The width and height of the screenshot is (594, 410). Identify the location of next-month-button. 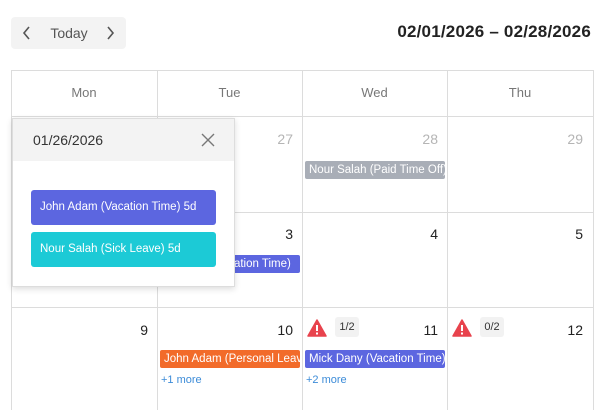
(110, 33).